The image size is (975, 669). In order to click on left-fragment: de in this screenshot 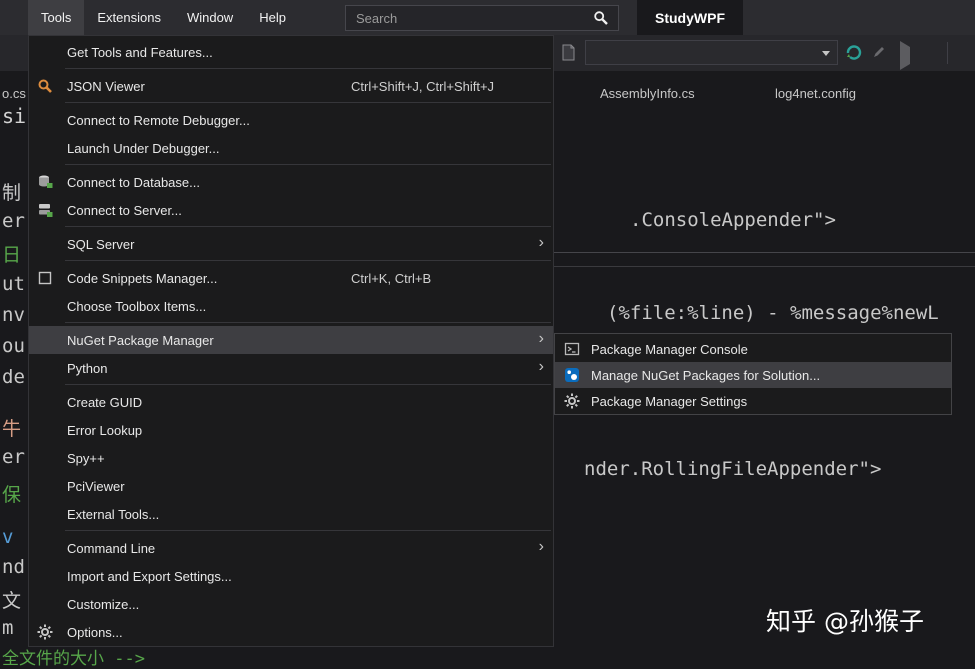, I will do `click(13, 377)`.